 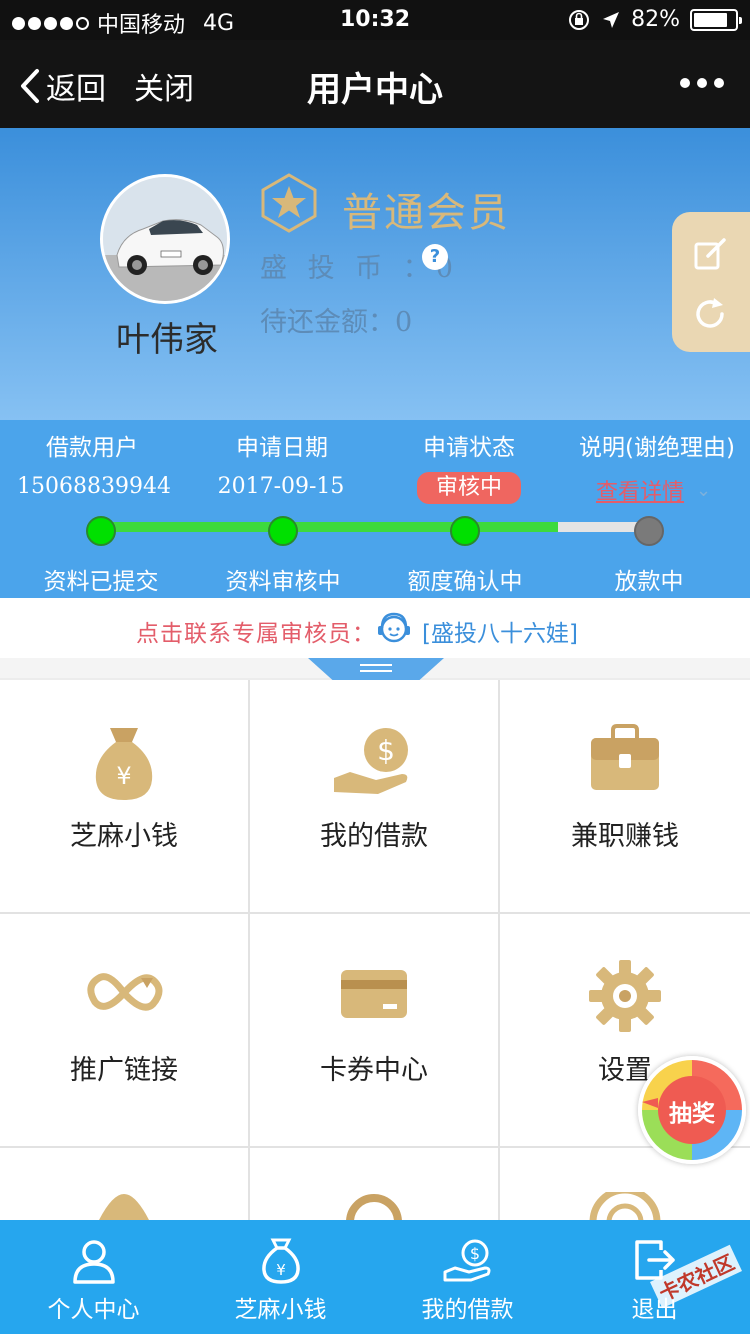 I want to click on battery-percent: 82%, so click(x=655, y=19).